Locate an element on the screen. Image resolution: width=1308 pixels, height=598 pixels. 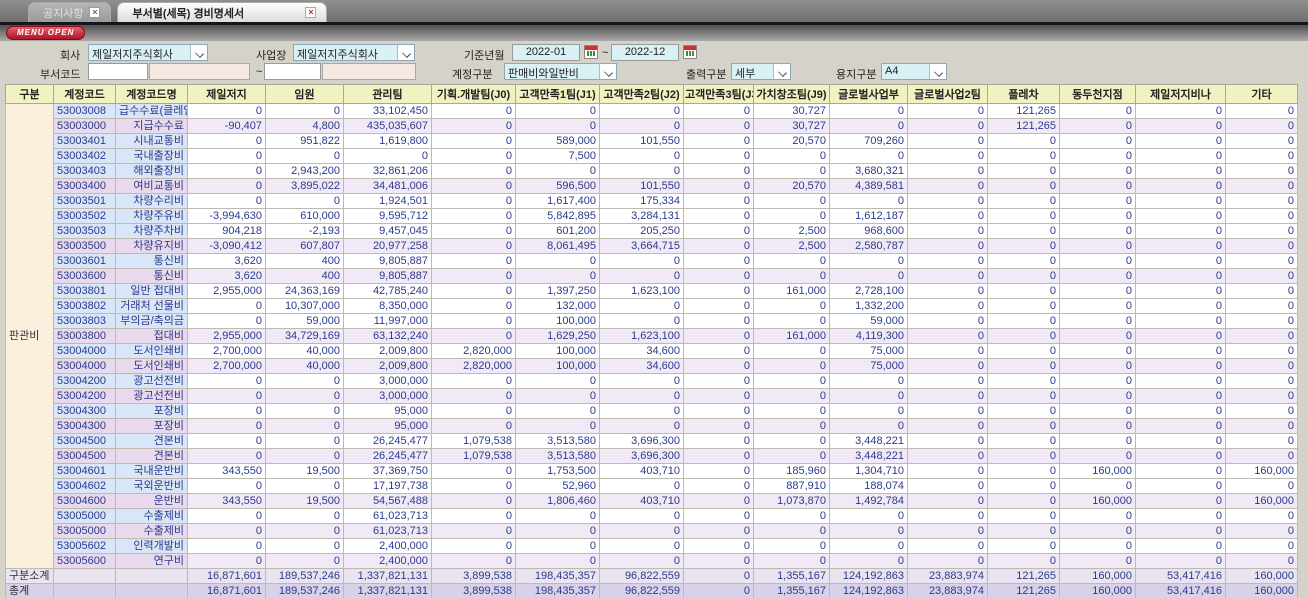
workplace-select-value: 제일저지주식회사 is located at coordinates (337, 54).